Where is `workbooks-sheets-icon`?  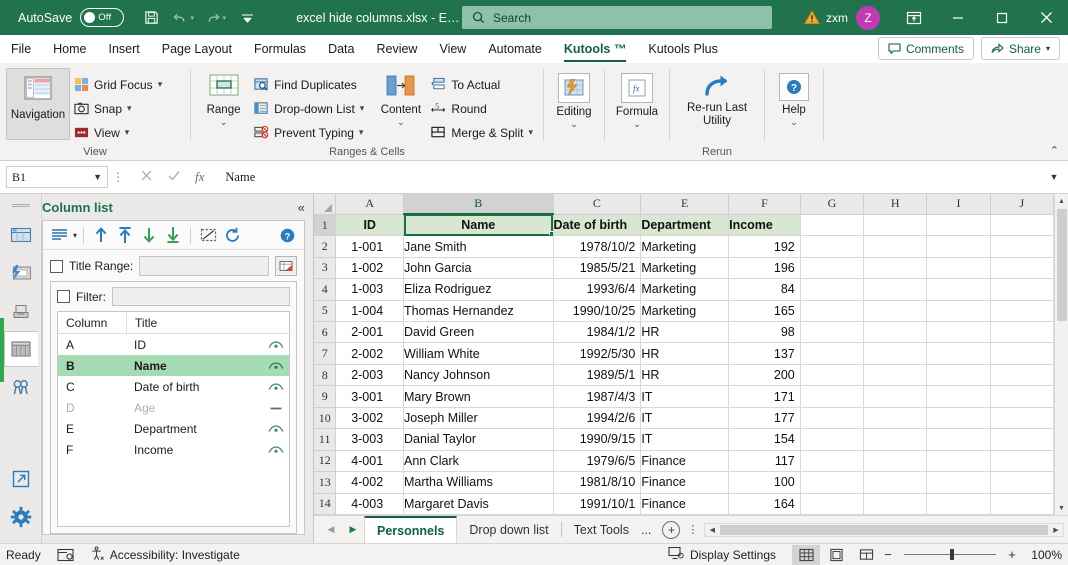 workbooks-sheets-icon is located at coordinates (21, 235).